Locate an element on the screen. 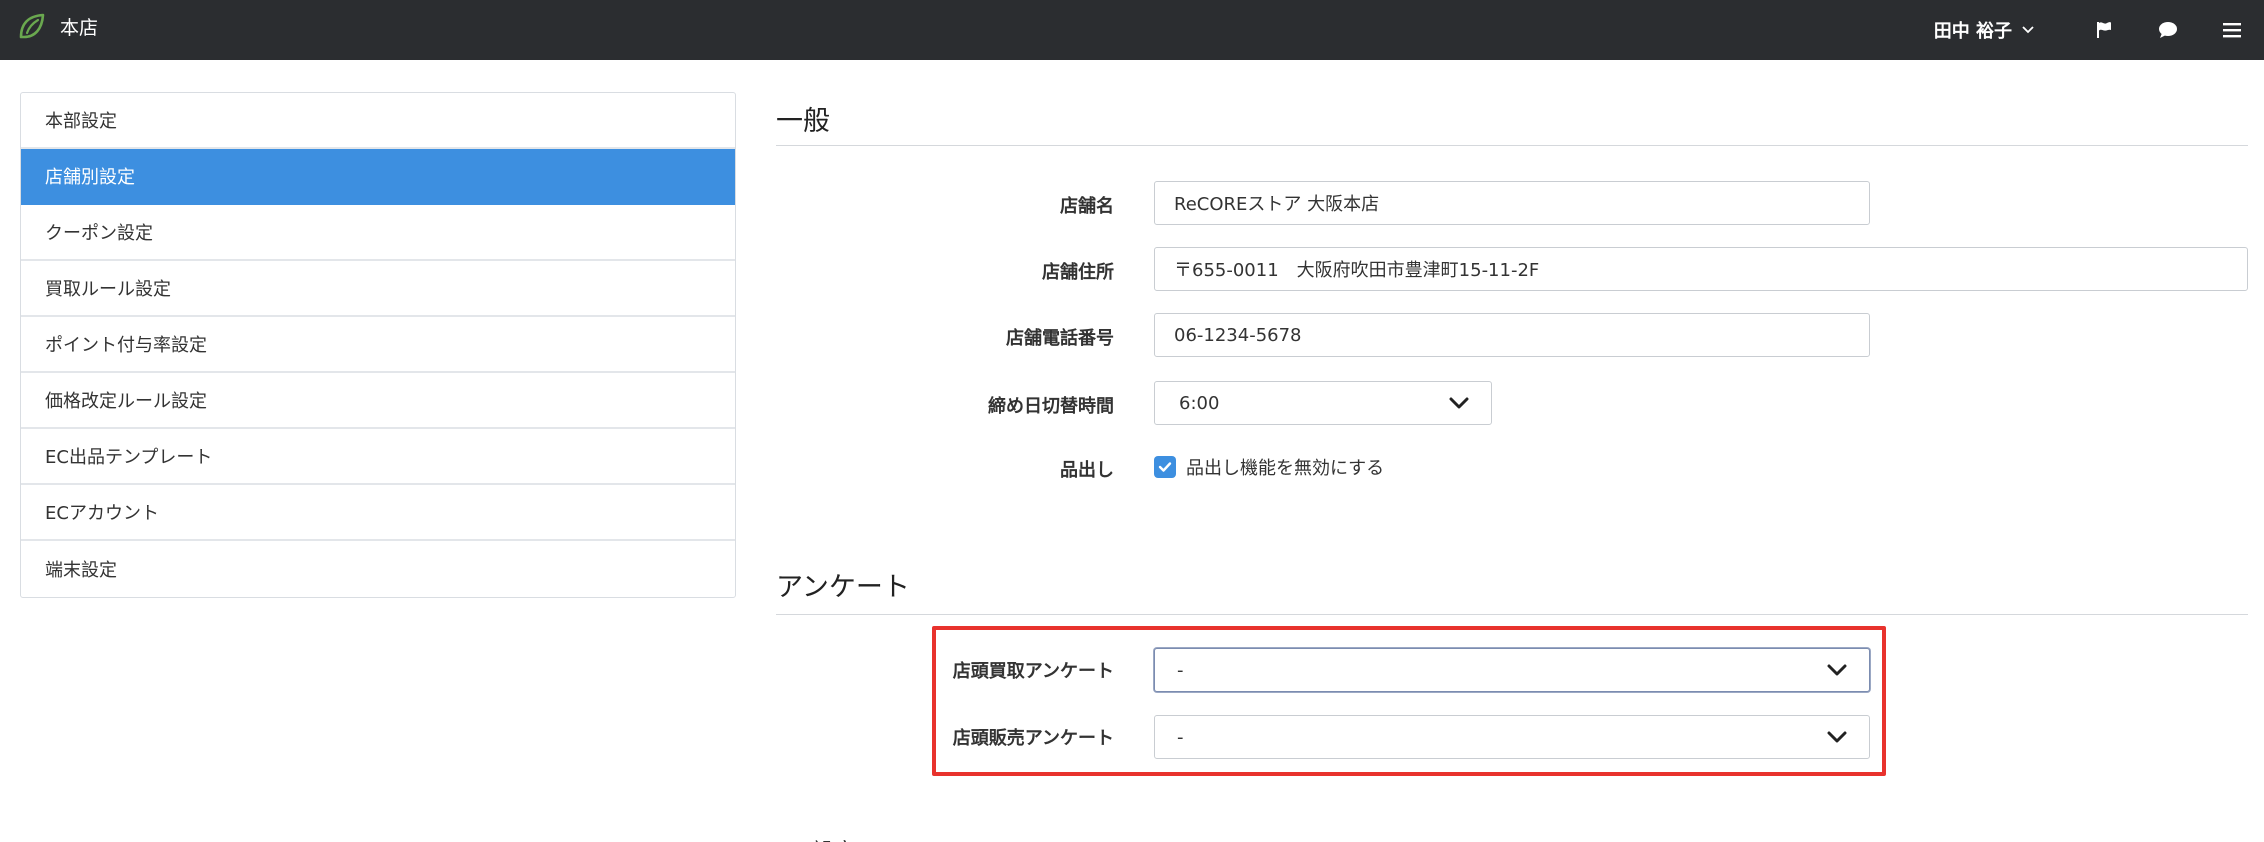 The width and height of the screenshot is (2264, 842). sidebar-item-ec-listing-template: EC出品テンプレート is located at coordinates (378, 457).